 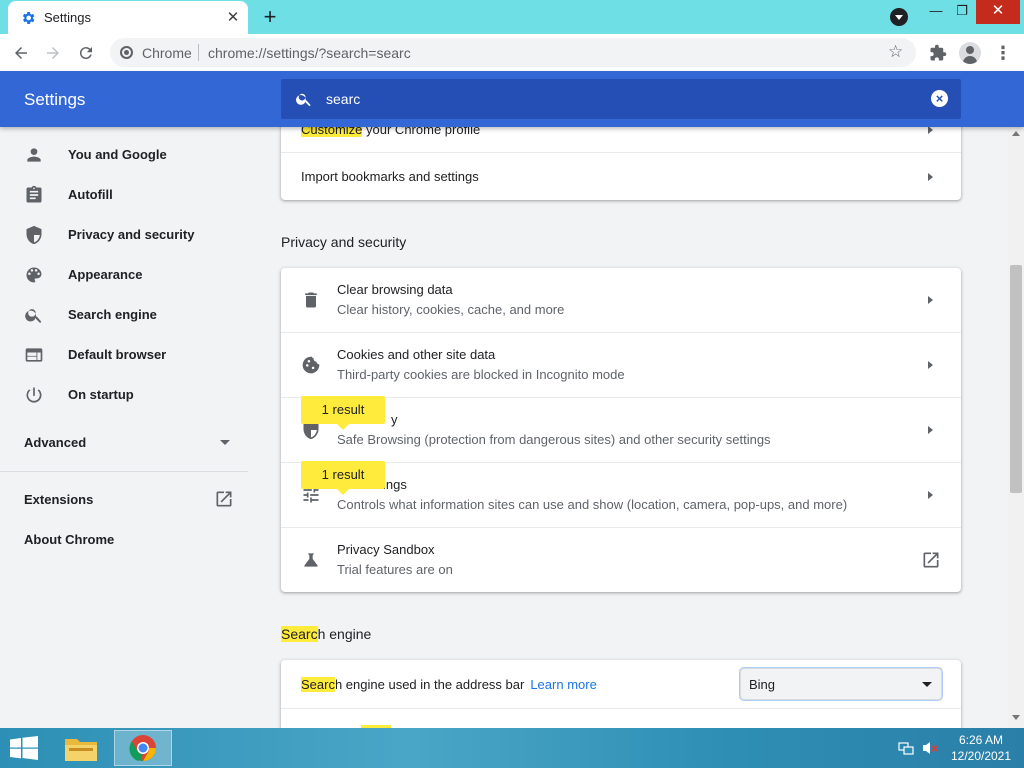 What do you see at coordinates (395, 484) in the screenshot?
I see `row-title: ings` at bounding box center [395, 484].